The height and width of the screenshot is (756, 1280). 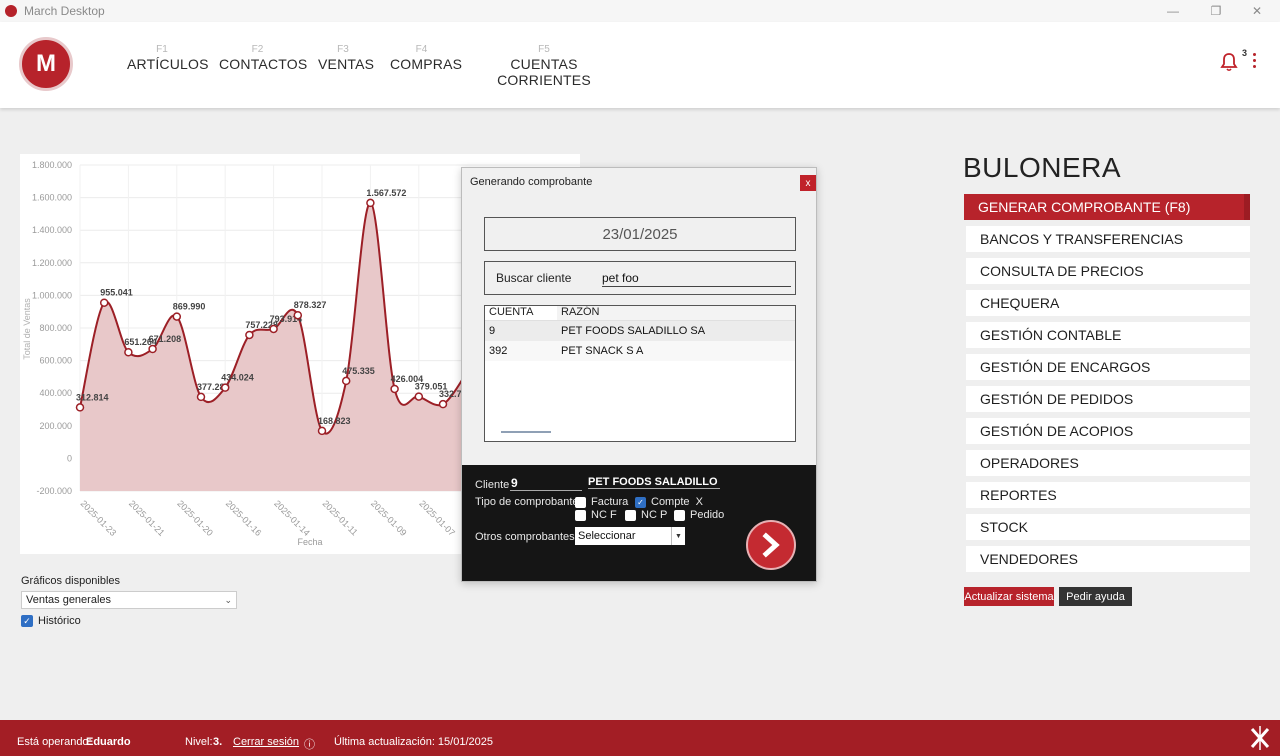 I want to click on side-btn-stock: STOCK, so click(x=1108, y=527).